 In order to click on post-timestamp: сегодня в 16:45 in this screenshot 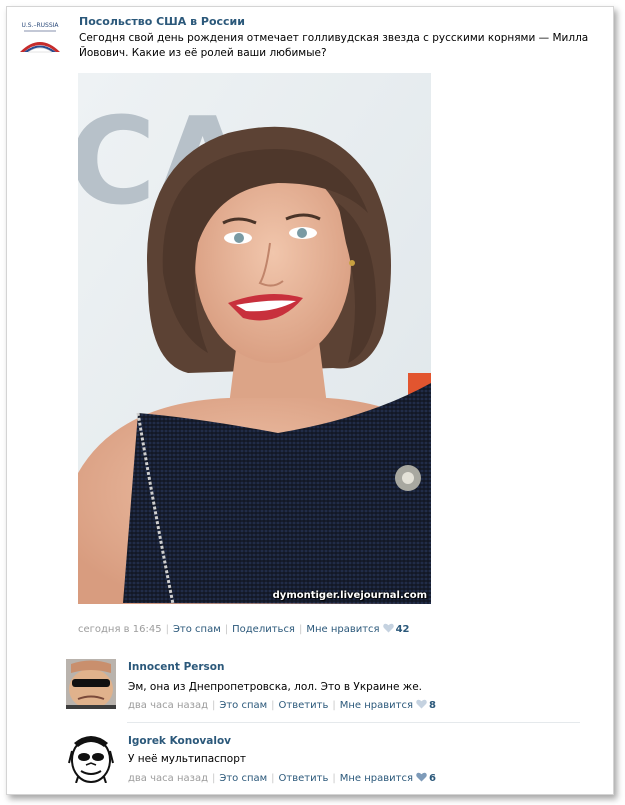, I will do `click(120, 629)`.